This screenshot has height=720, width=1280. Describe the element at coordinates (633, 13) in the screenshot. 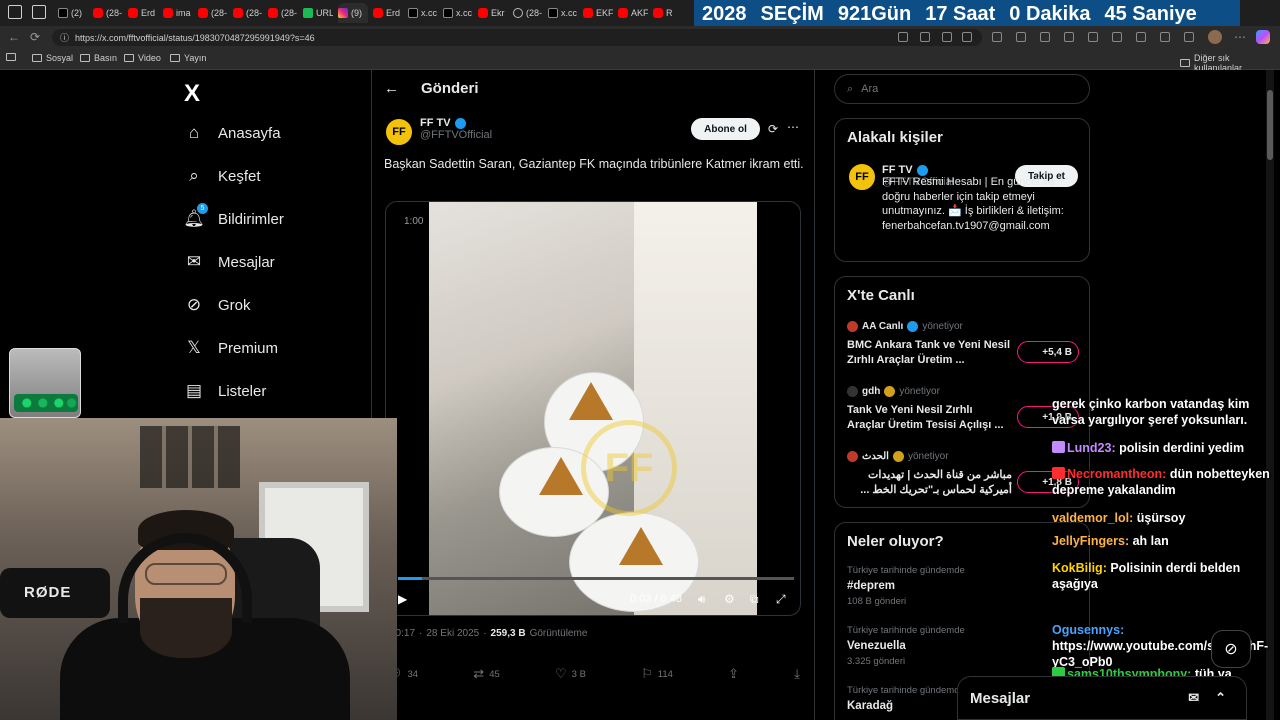

I see `browser-tab: AKF` at that location.